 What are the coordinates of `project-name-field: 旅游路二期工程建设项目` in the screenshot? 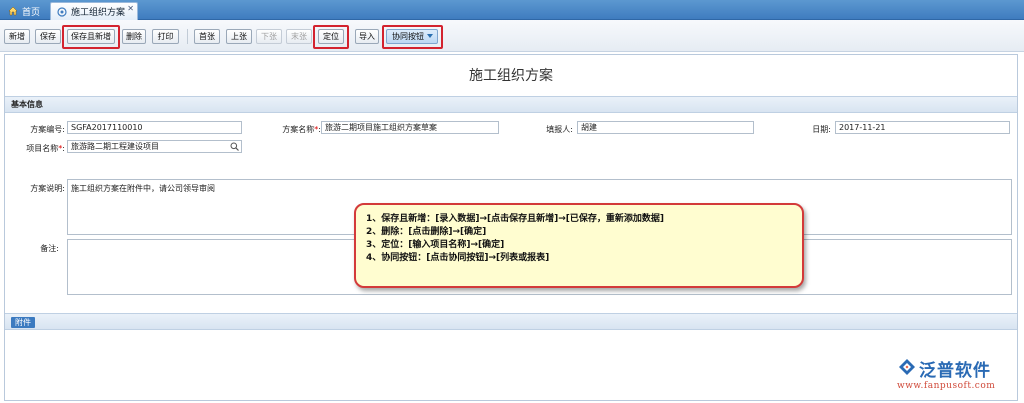 It's located at (154, 146).